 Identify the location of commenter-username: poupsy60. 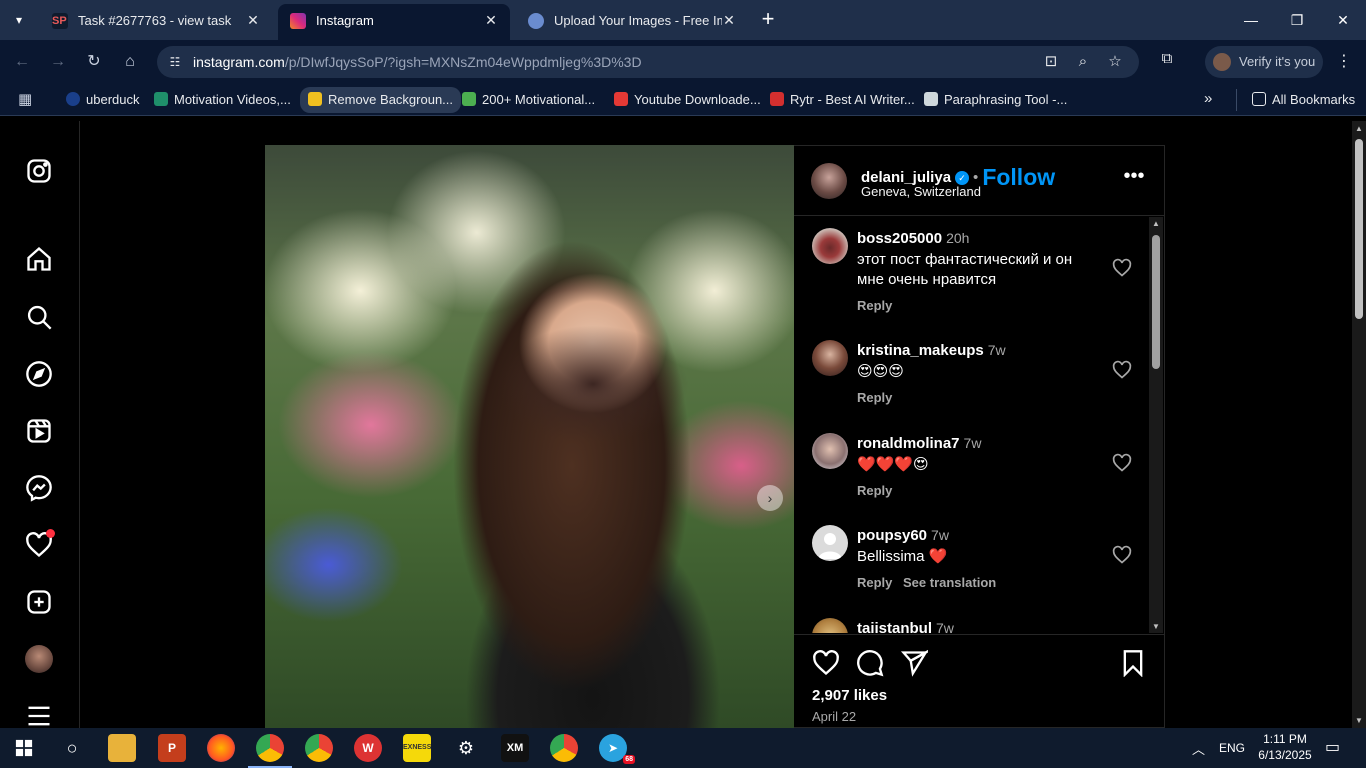
(892, 535).